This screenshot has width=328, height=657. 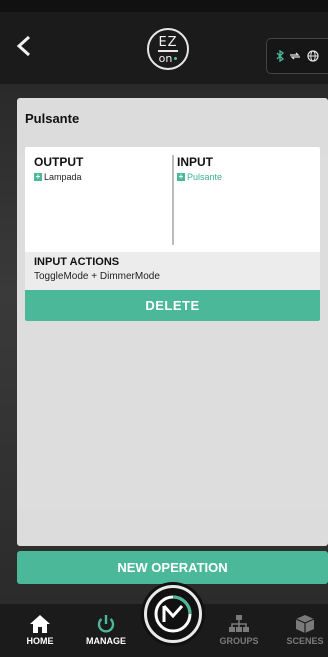 I want to click on center-action-button, so click(x=173, y=614).